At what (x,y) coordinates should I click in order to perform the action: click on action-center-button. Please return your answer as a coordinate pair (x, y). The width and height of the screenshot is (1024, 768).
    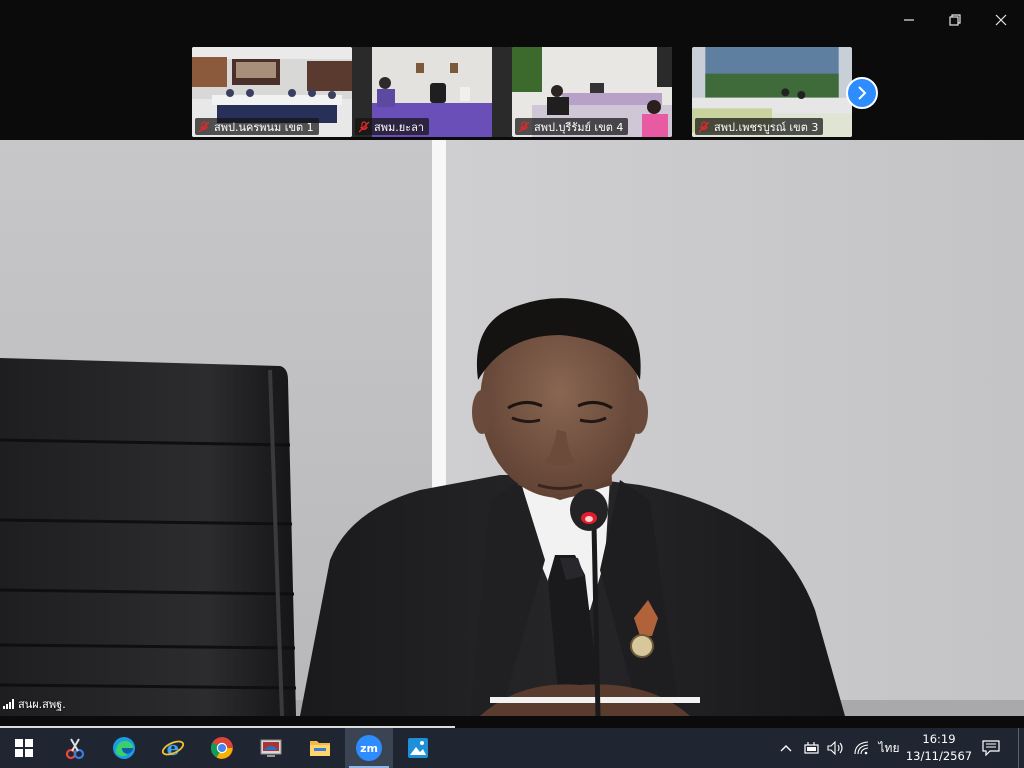
    Looking at the image, I should click on (991, 748).